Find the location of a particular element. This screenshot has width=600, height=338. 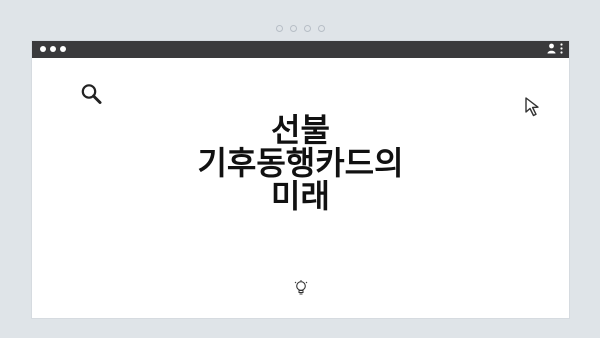

window-controls is located at coordinates (53, 49).